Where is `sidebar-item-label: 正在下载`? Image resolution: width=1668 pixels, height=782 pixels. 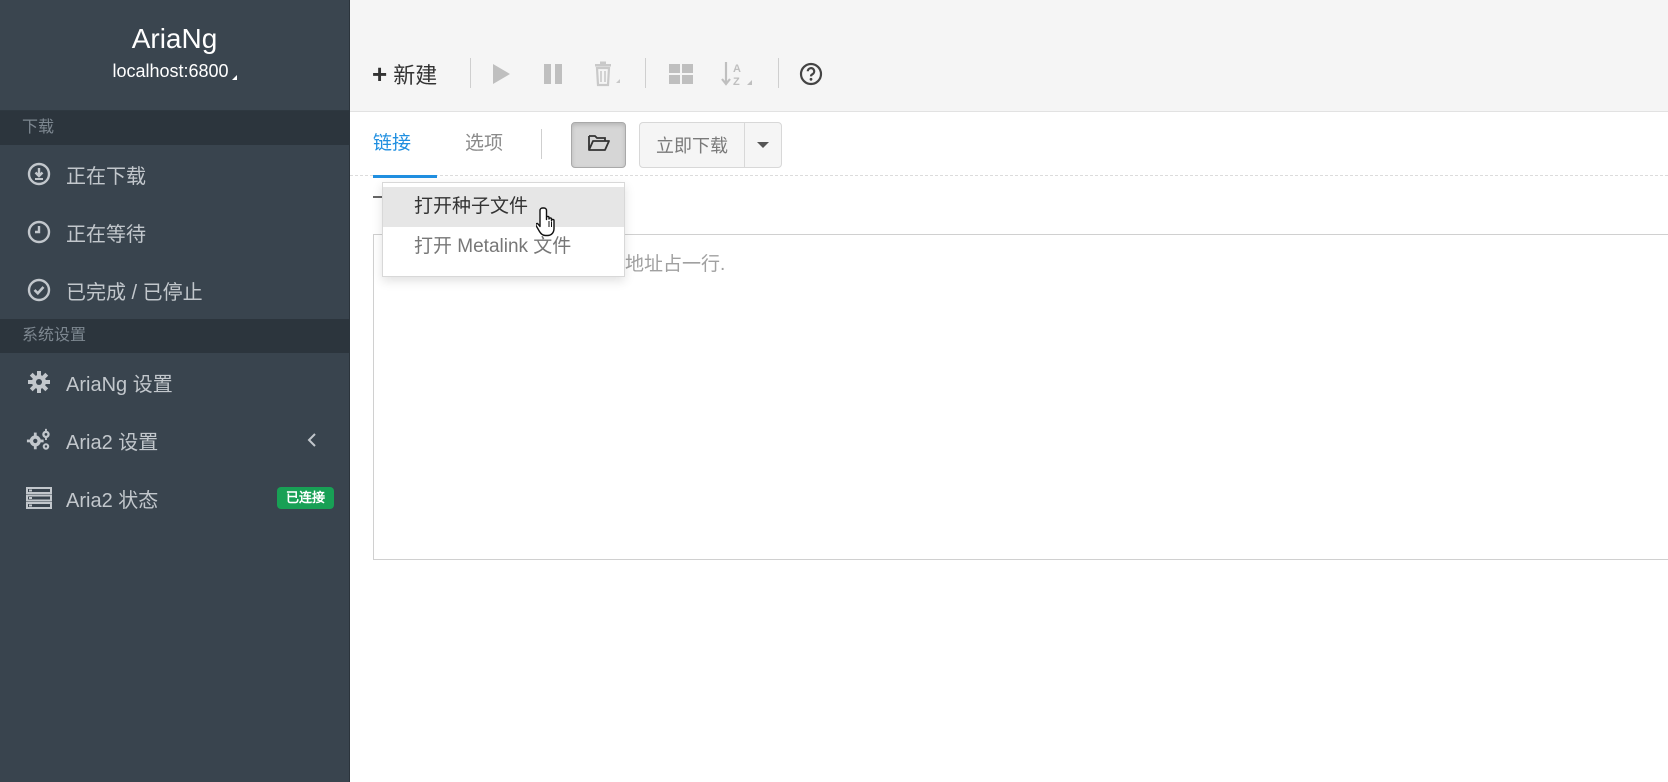 sidebar-item-label: 正在下载 is located at coordinates (106, 176).